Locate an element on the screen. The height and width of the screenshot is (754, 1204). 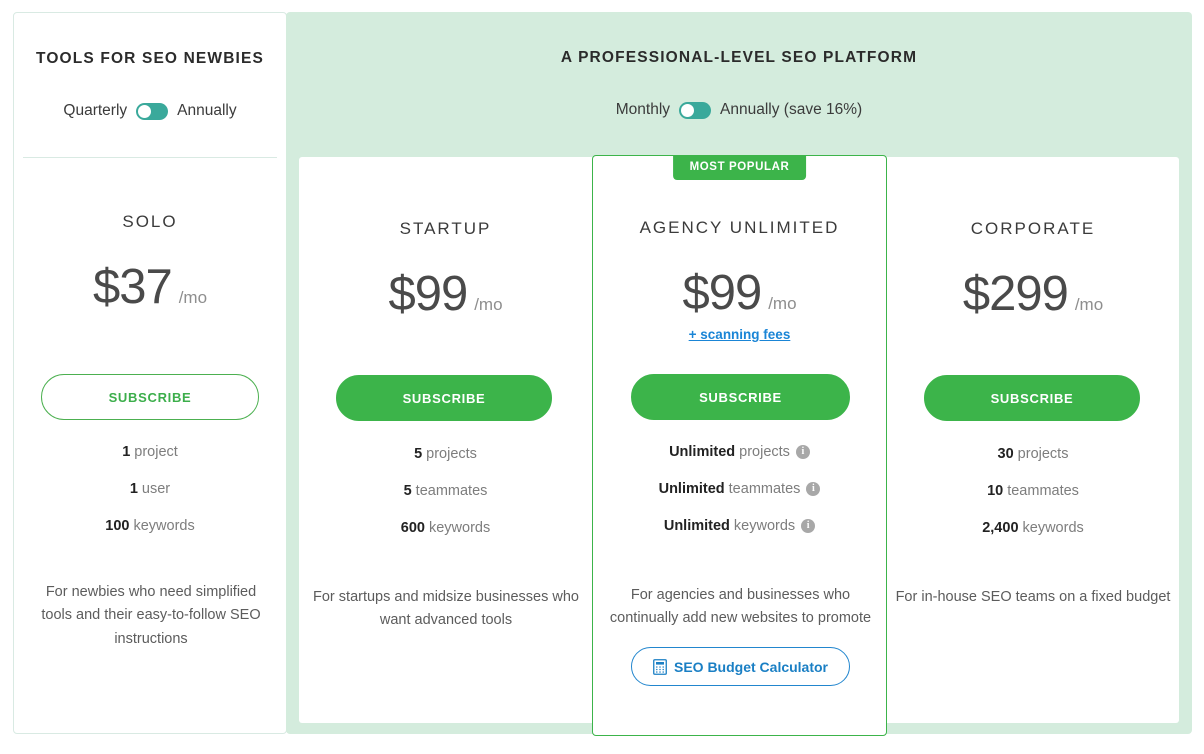
feature-list-startup: 5 projects 5 teammates 600 keywords is located at coordinates (445, 501).